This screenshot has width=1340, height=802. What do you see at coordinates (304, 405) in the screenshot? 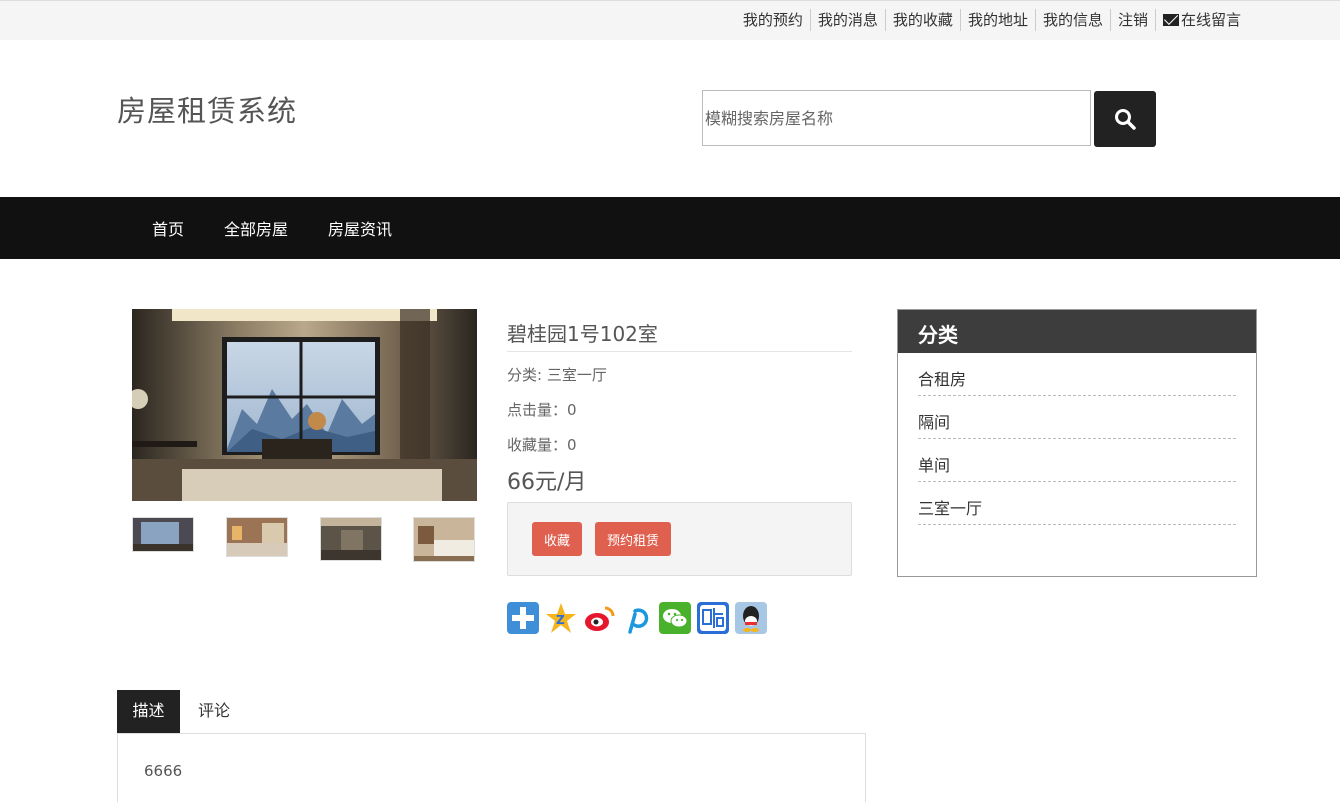
I see `main-house-image` at bounding box center [304, 405].